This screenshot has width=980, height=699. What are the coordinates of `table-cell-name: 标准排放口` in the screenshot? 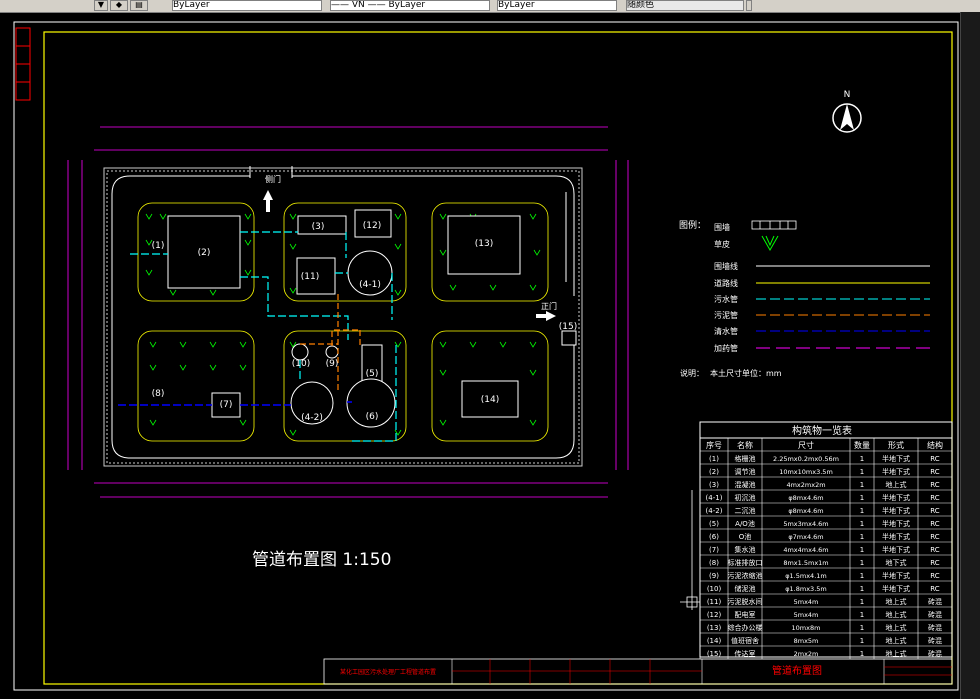 It's located at (745, 562).